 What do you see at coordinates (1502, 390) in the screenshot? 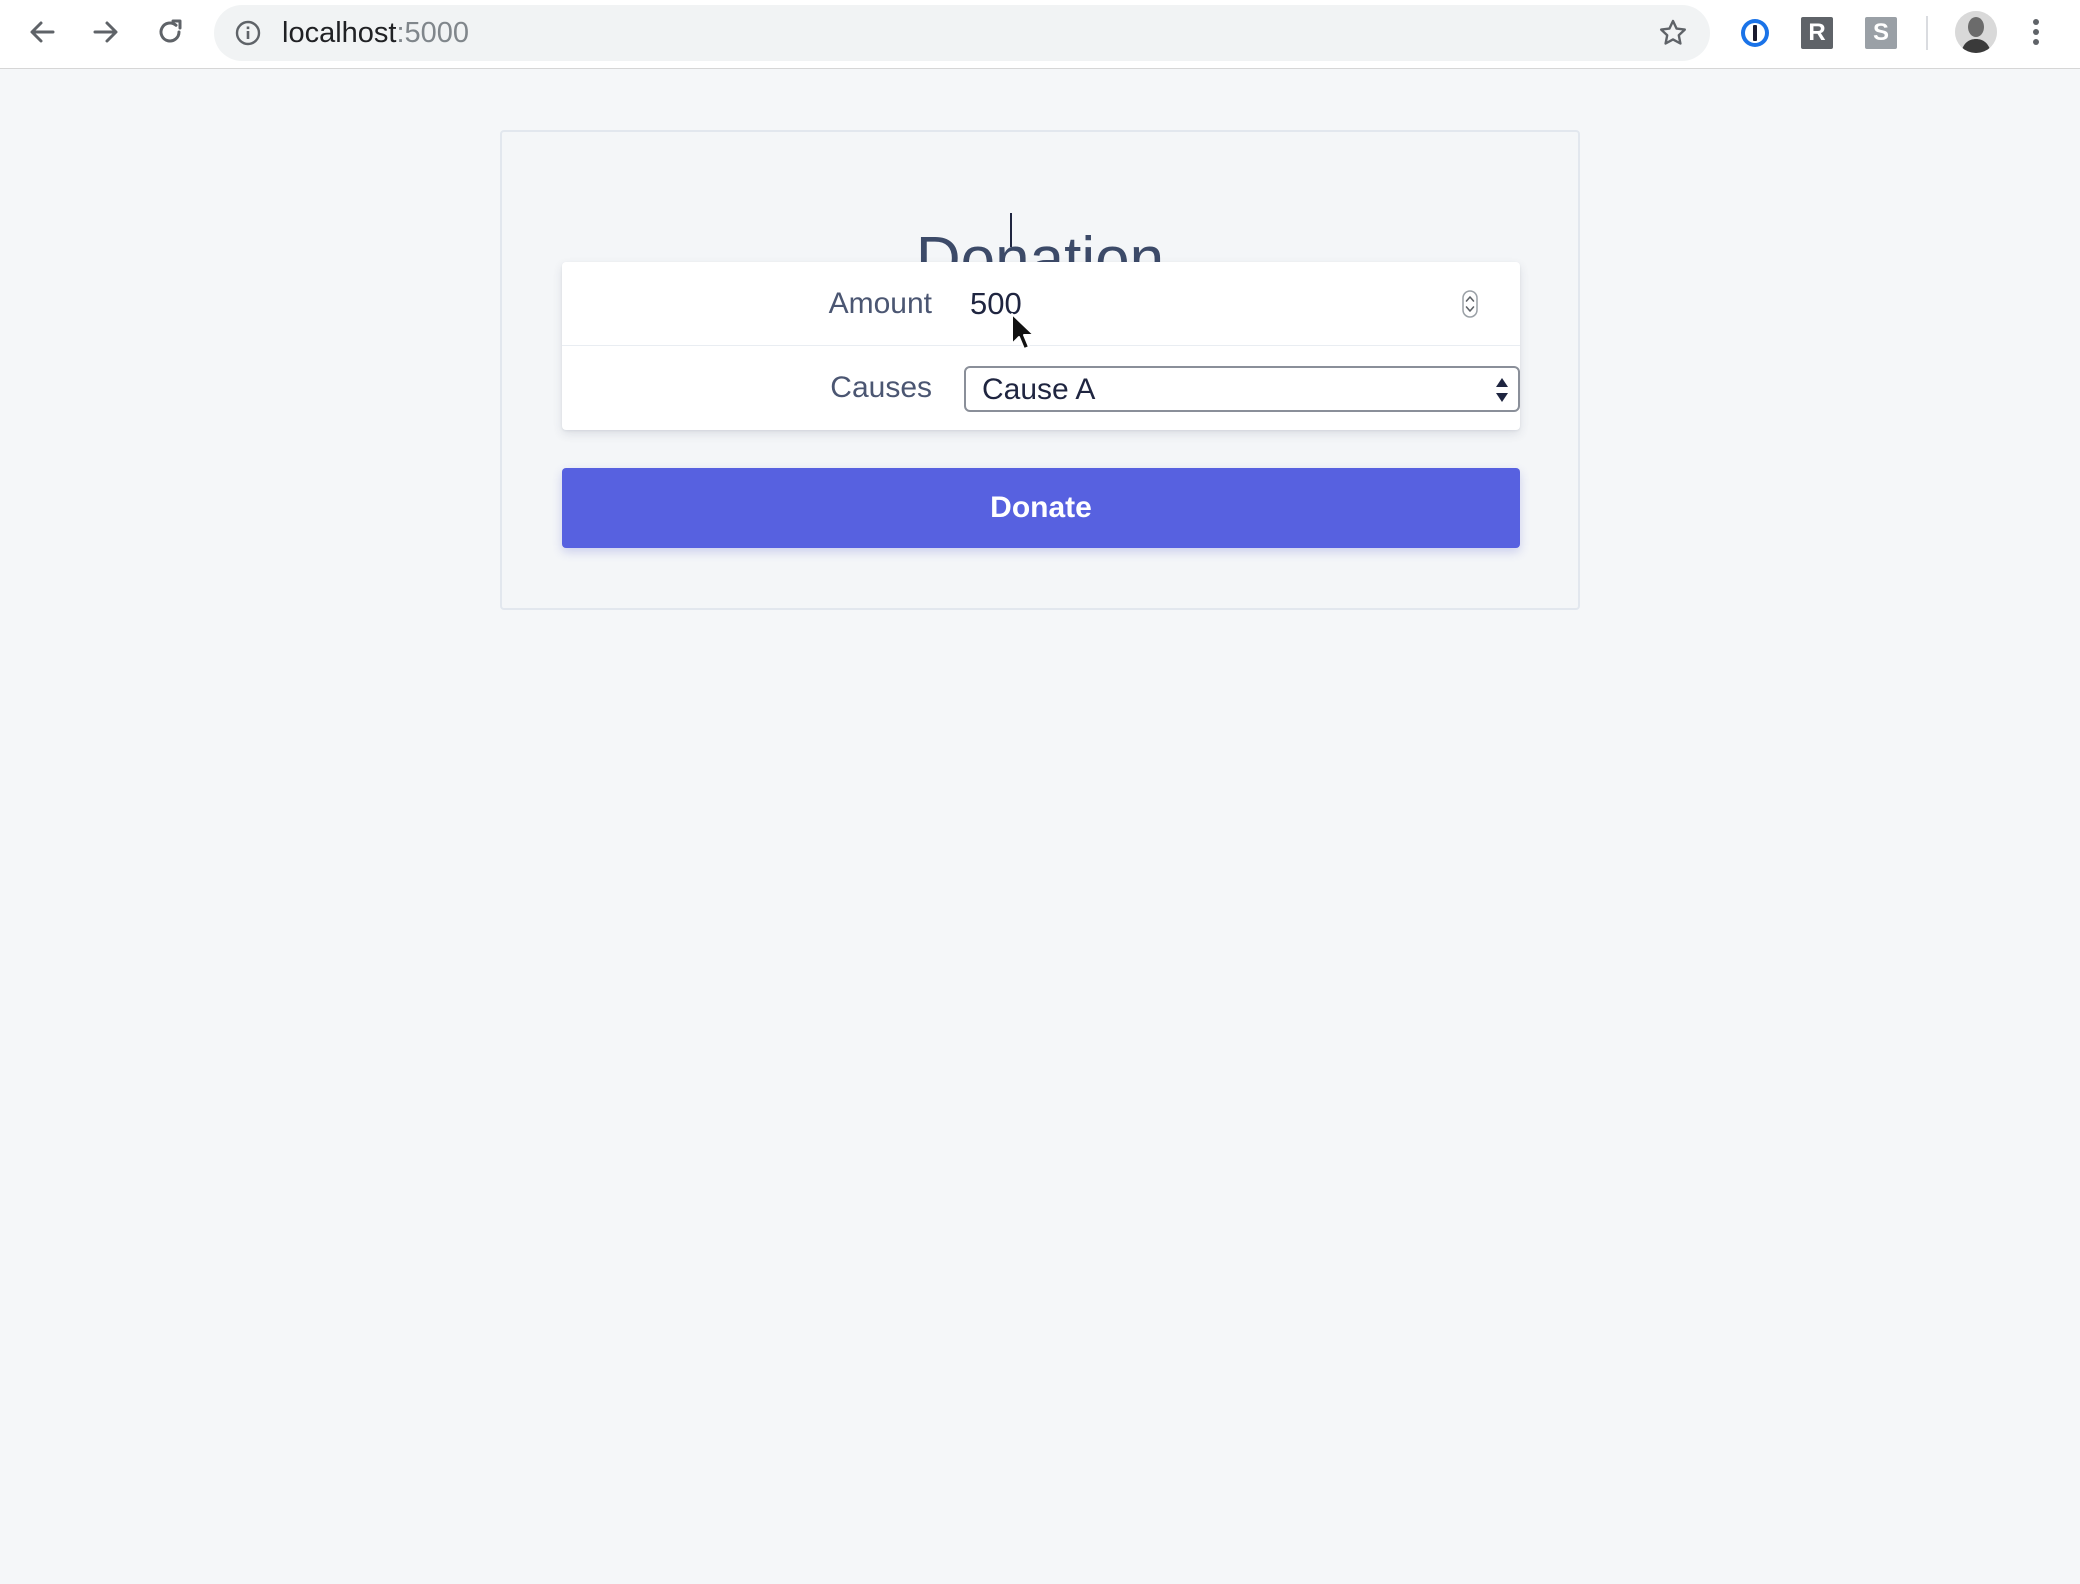
I see `select-arrows-icon` at bounding box center [1502, 390].